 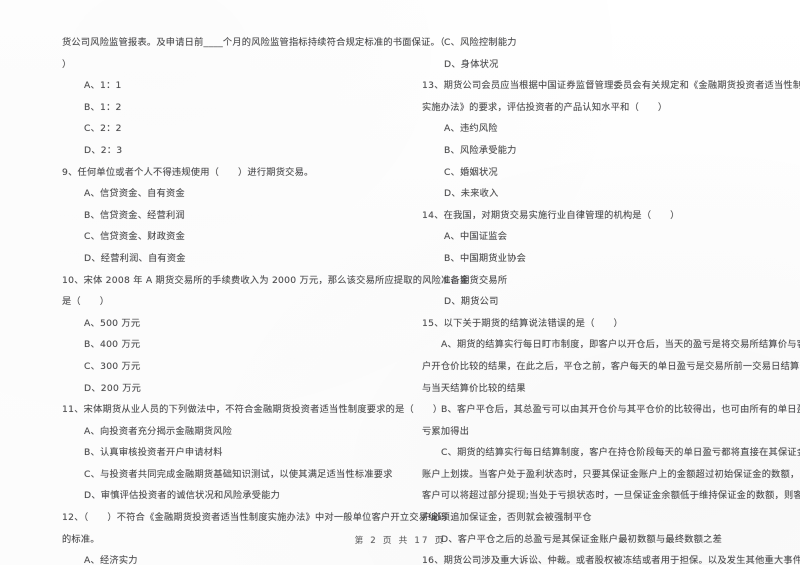 I want to click on option-line: D、审慎评估投资者的诚信状况和风险承受能力, so click(x=182, y=496).